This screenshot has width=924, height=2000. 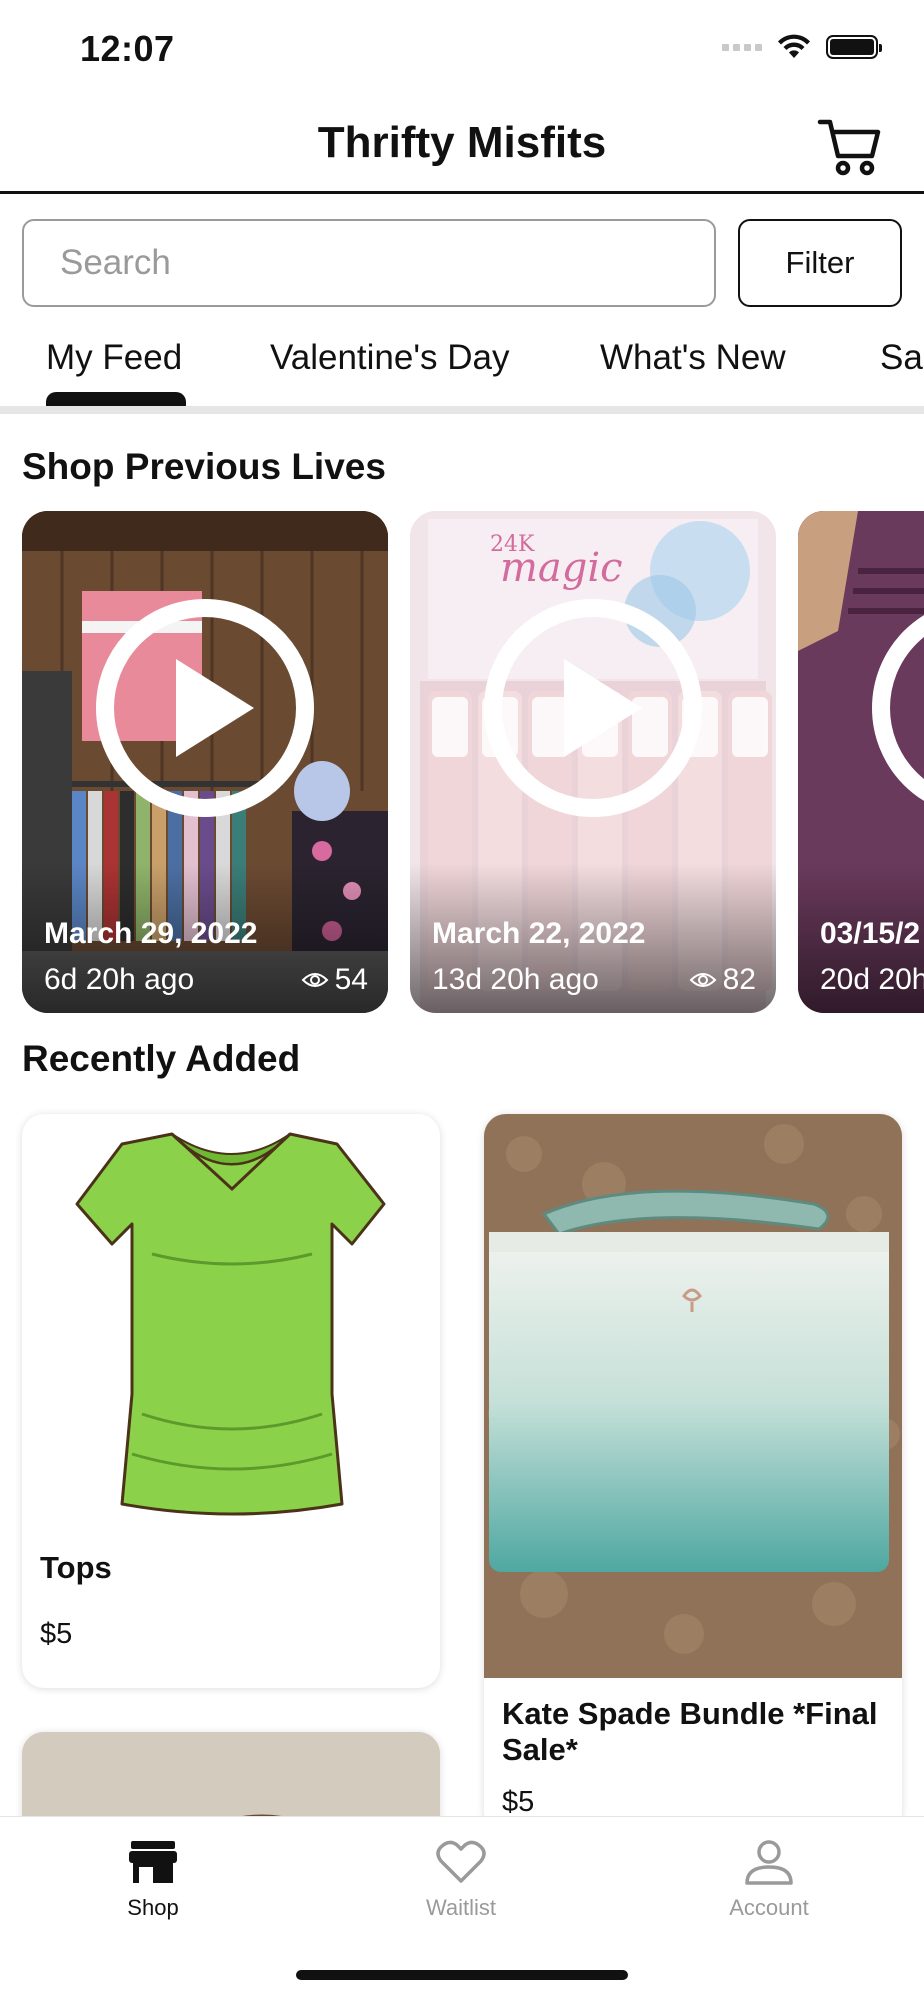 I want to click on header: Thrifty Misfits, so click(x=462, y=147).